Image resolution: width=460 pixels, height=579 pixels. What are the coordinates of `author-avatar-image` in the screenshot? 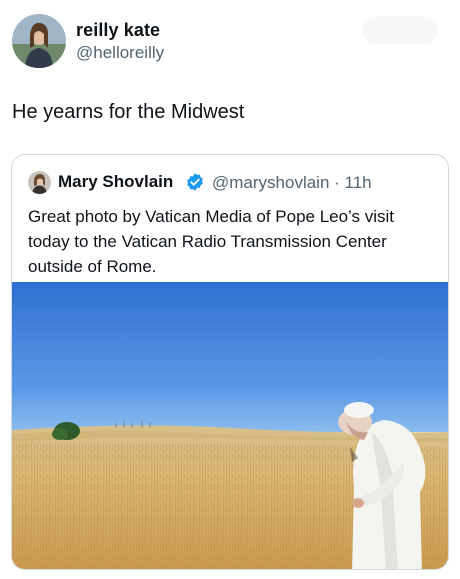 It's located at (39, 41).